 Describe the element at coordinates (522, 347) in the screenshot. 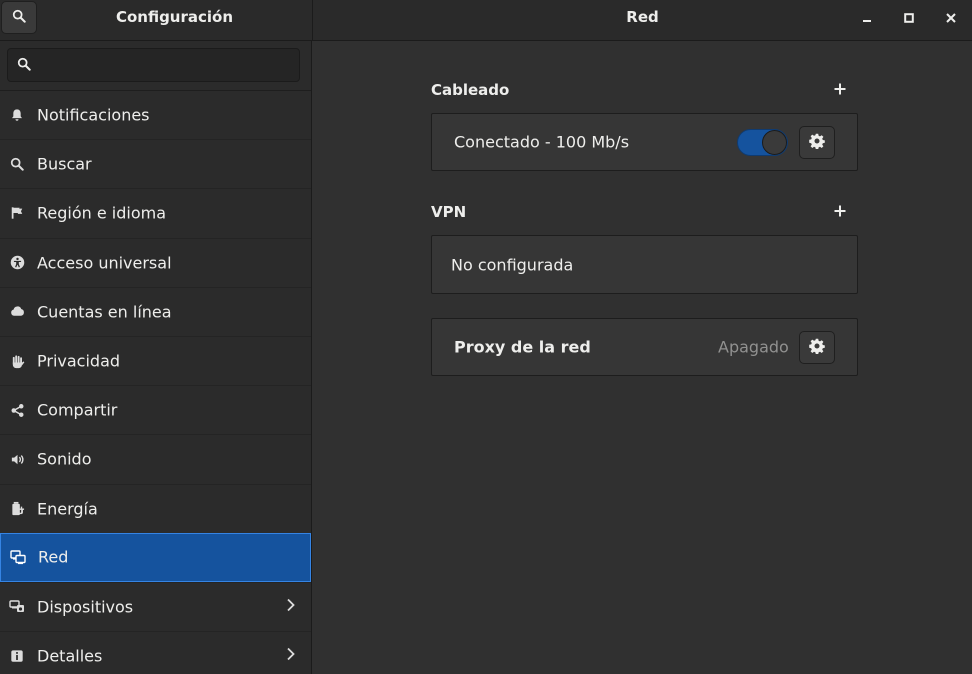

I see `proxy-label: Proxy de la red` at that location.